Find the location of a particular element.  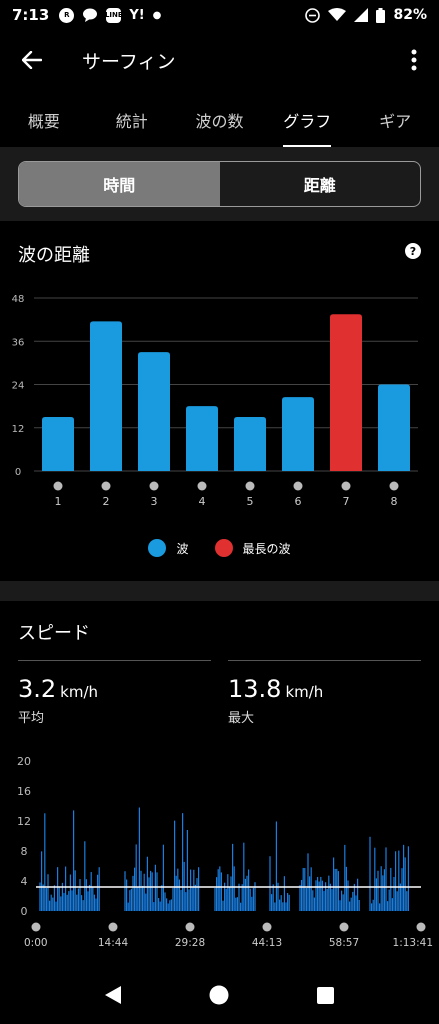

tab-bar: 概要 統計 波の数 グラフ ギア is located at coordinates (219, 119).